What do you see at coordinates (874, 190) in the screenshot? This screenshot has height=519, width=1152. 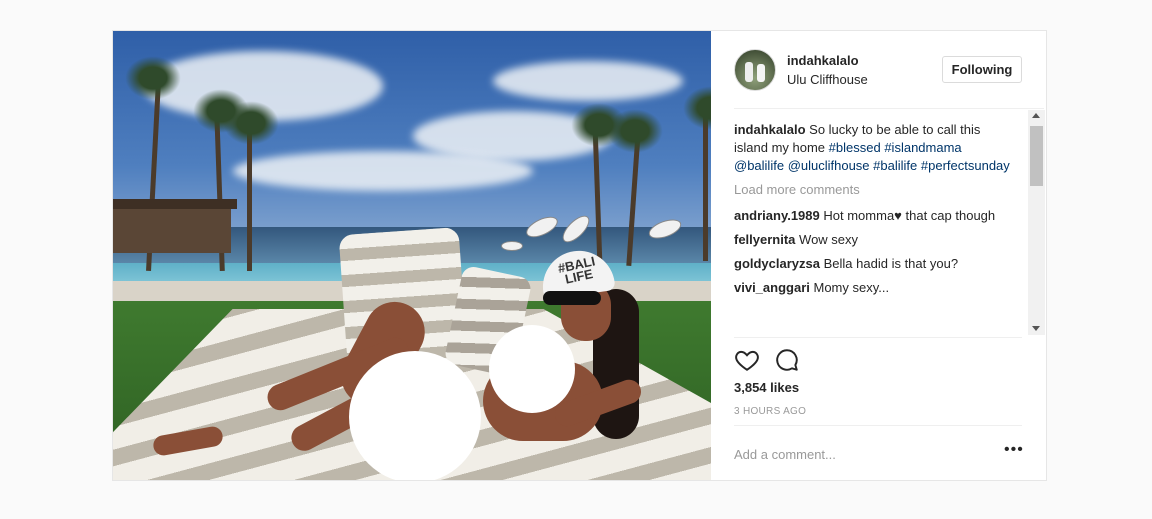 I see `load-more-comments-link: Load more comments` at bounding box center [874, 190].